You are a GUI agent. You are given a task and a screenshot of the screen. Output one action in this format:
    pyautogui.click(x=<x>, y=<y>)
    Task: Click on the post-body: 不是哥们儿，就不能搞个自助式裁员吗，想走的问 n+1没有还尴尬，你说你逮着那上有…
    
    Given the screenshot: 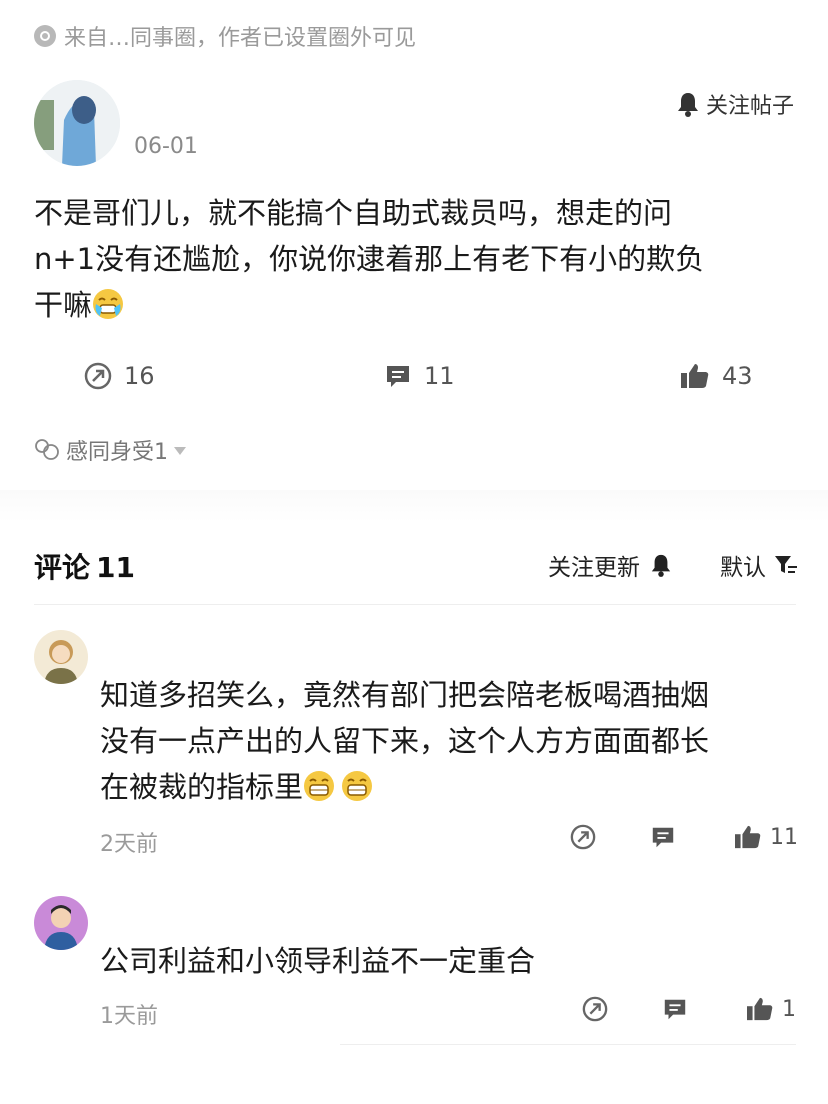 What is the action you would take?
    pyautogui.click(x=419, y=259)
    